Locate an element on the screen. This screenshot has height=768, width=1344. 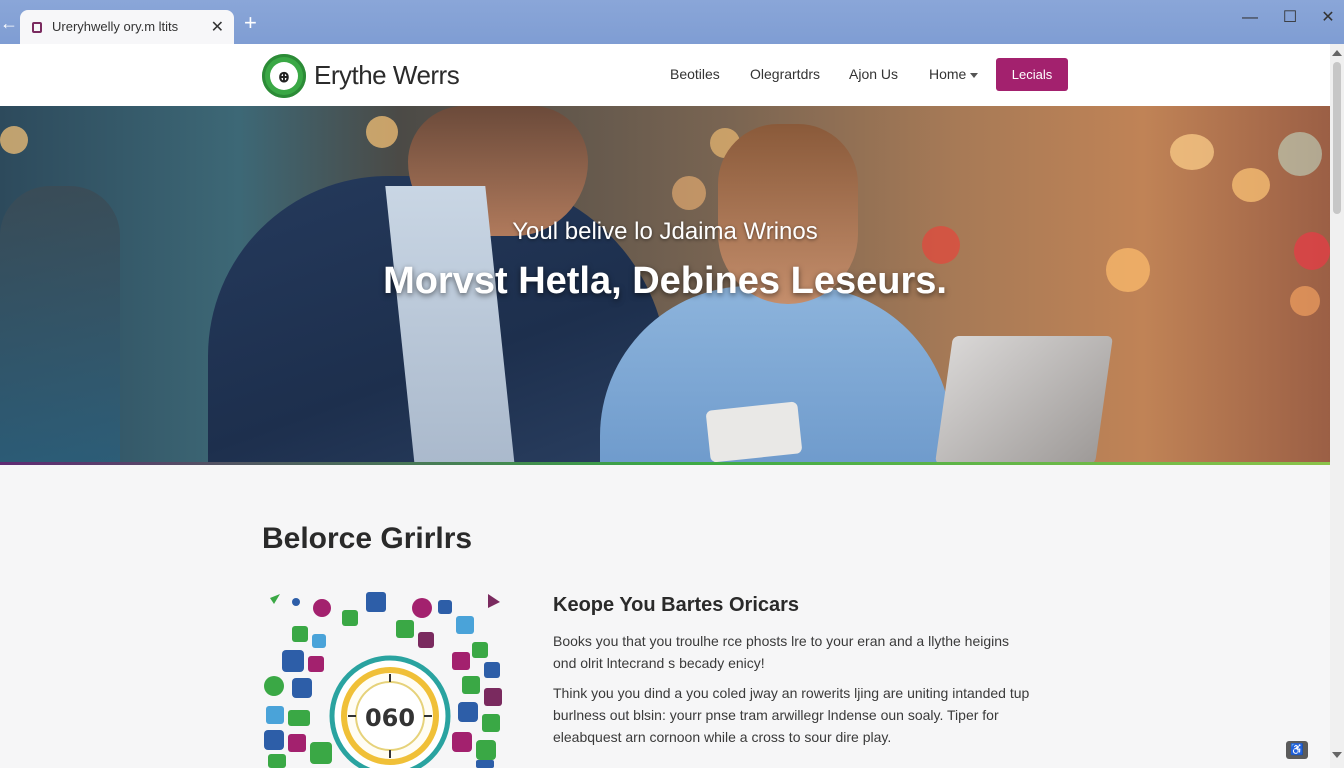
scroll-down-icon is located at coordinates (1337, 755).